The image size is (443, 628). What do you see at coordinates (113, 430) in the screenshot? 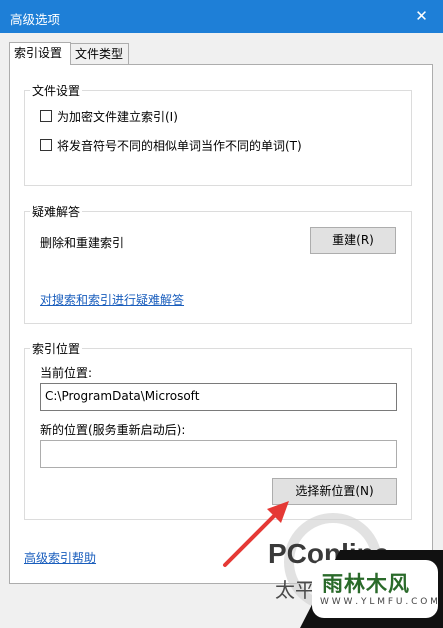
I see `new-location-label: 新的位置(服务重新启动后):` at bounding box center [113, 430].